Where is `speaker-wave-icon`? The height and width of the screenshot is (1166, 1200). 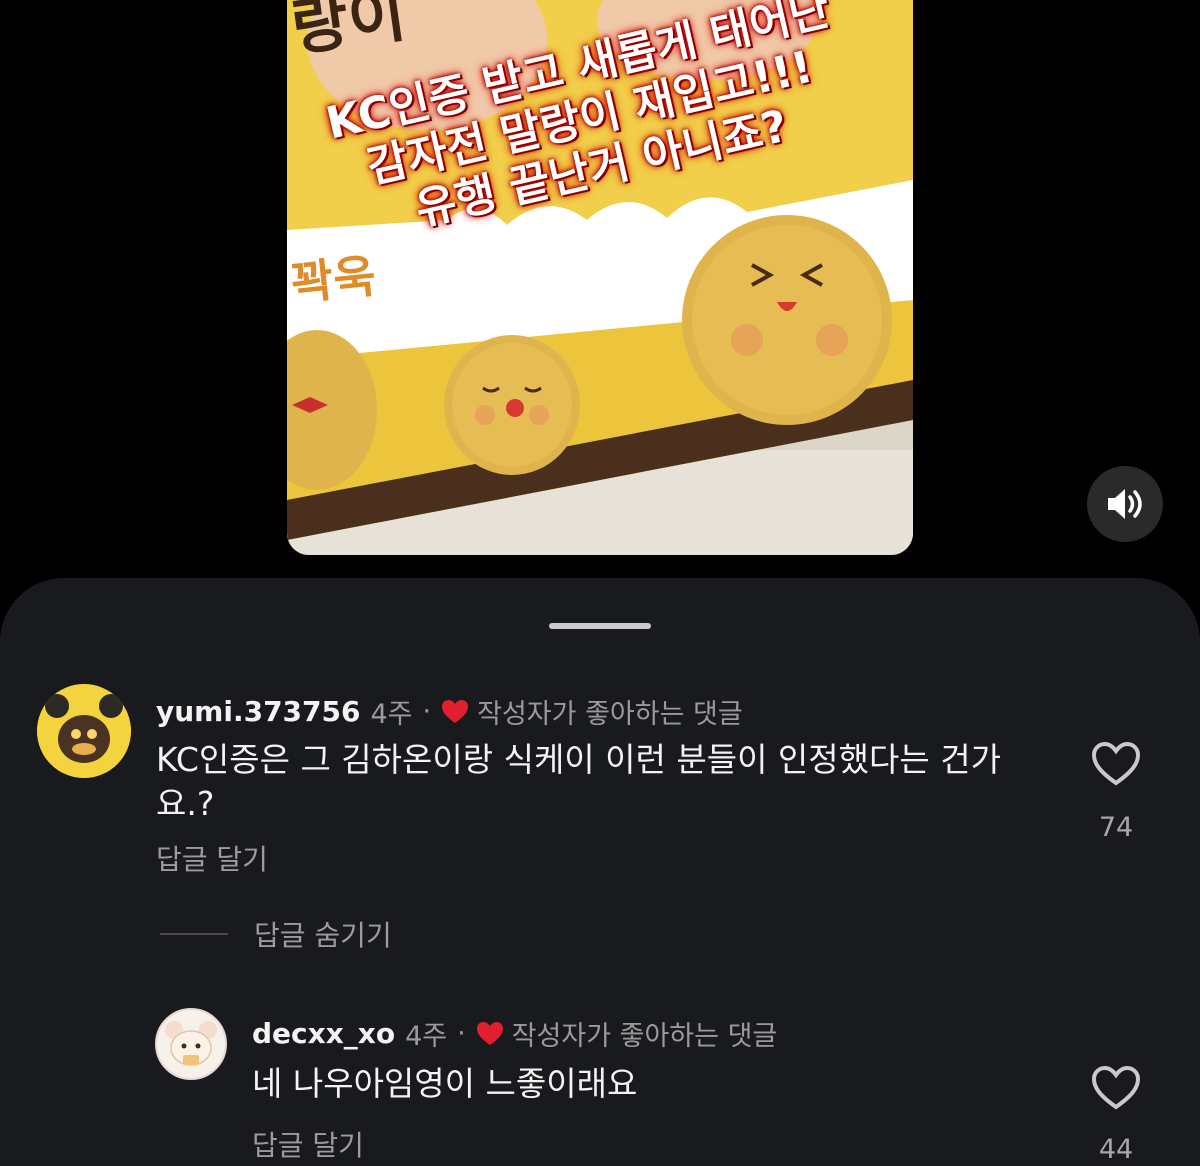
speaker-wave-icon is located at coordinates (1125, 504).